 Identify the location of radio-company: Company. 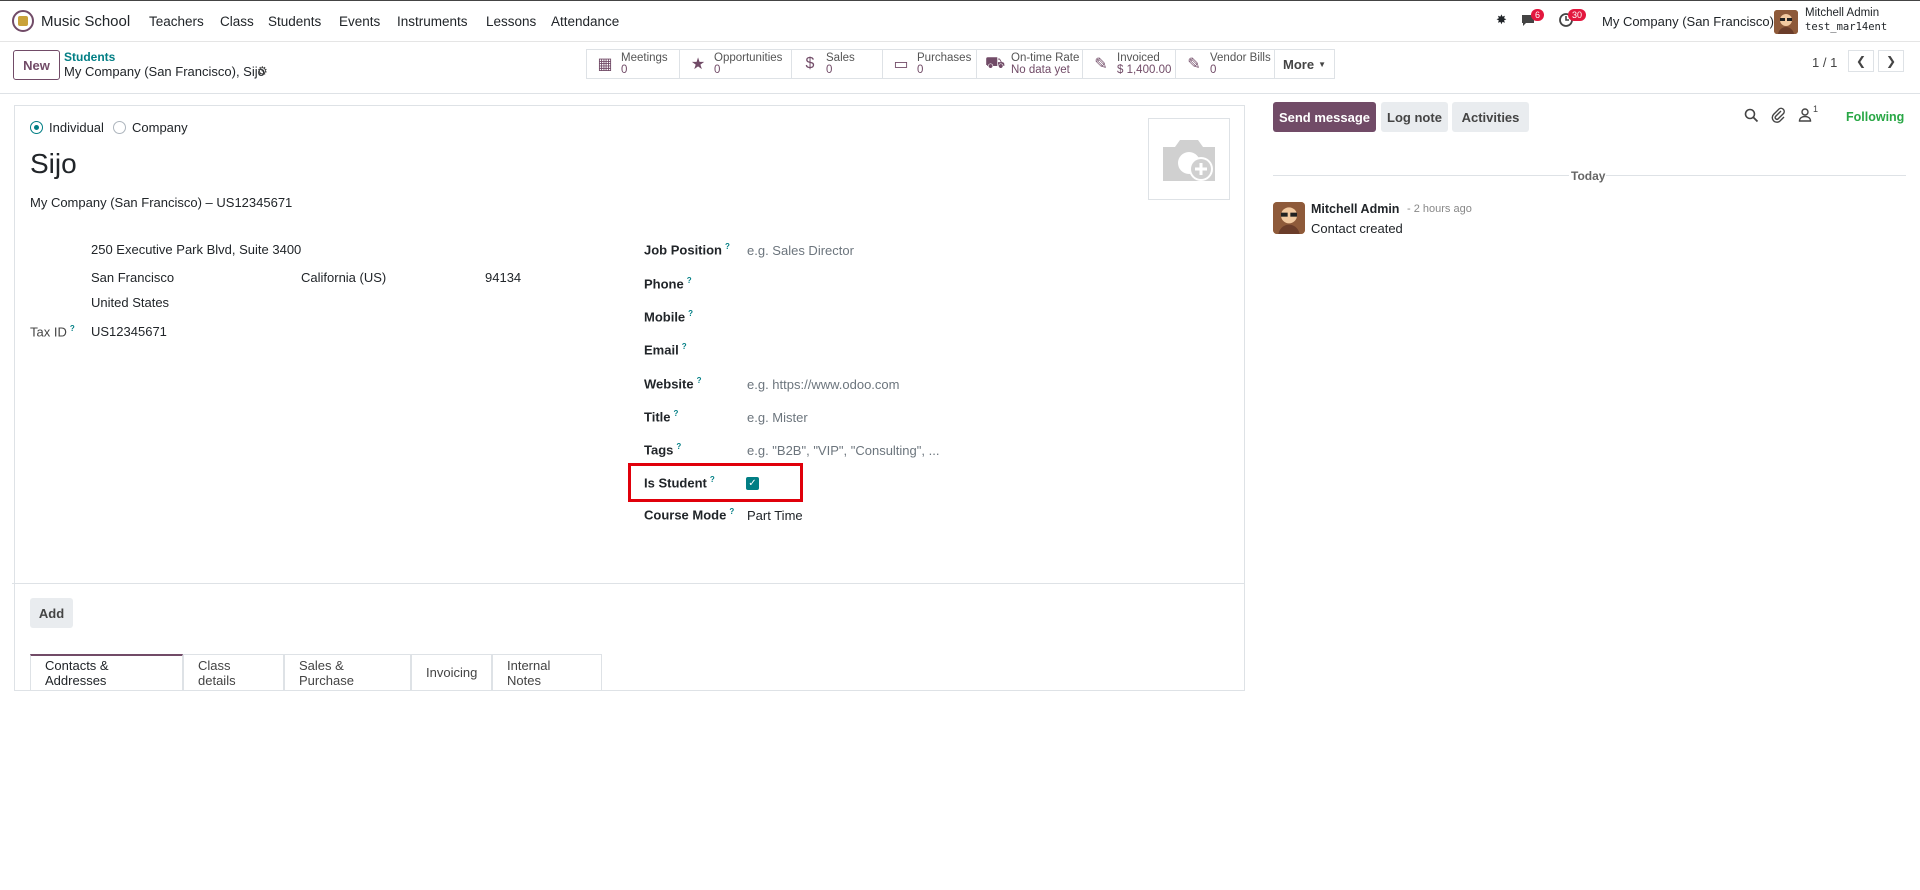
(150, 127).